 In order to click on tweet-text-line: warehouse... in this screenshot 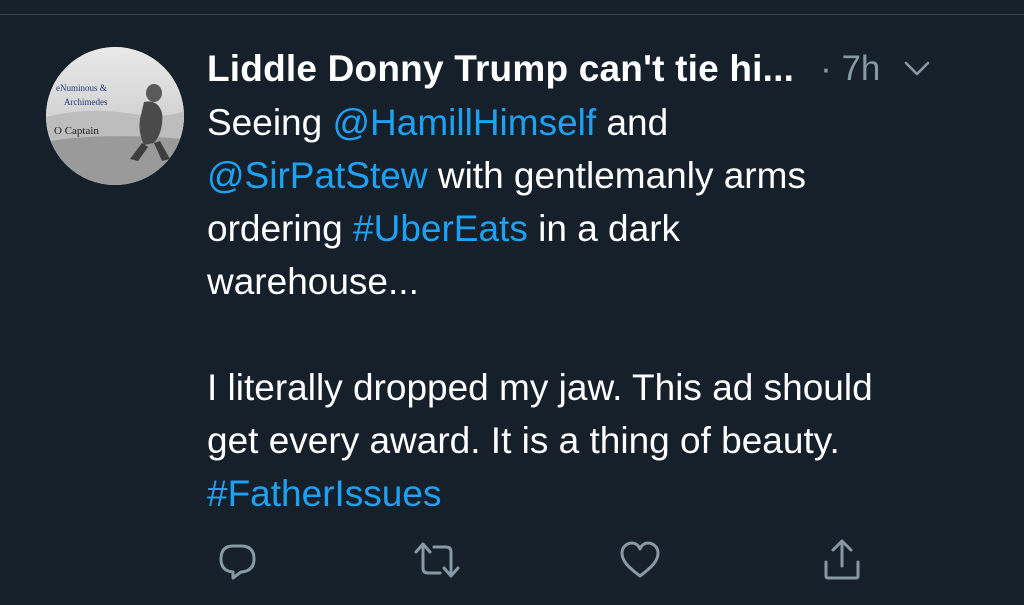, I will do `click(602, 281)`.